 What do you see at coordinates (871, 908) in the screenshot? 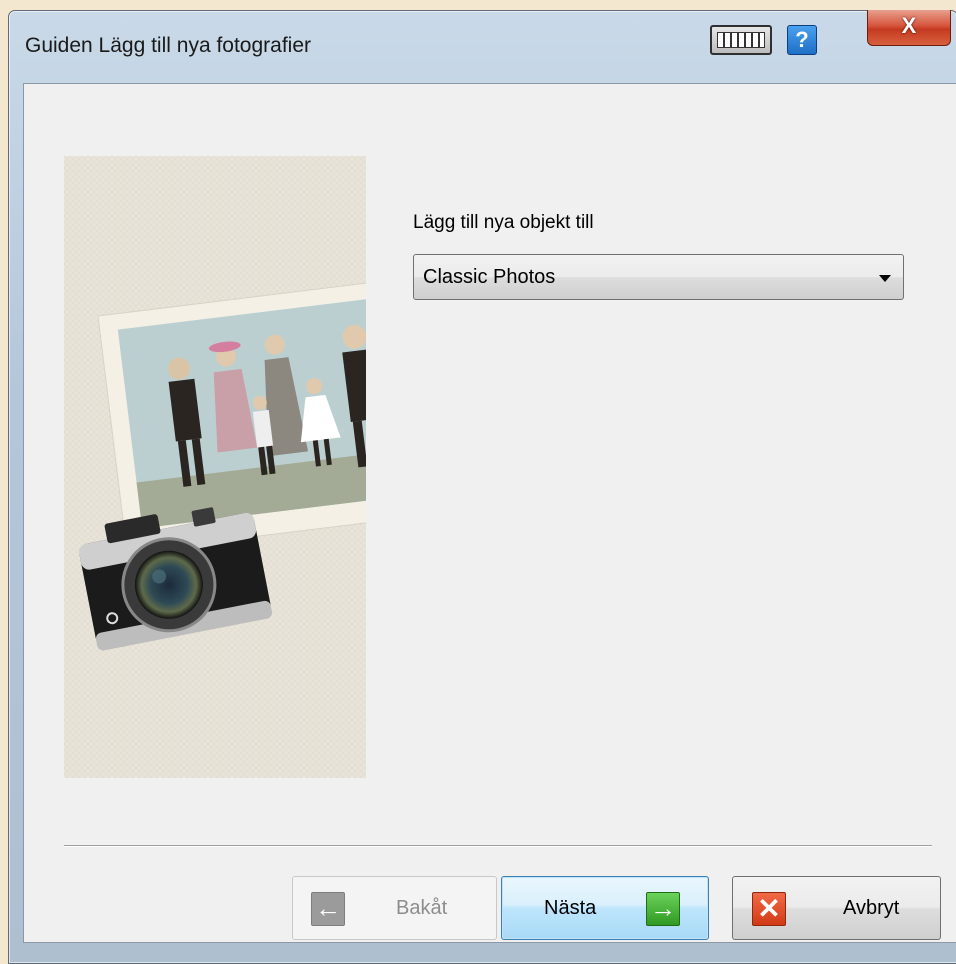
I see `cancel-button-label: Avbryt` at bounding box center [871, 908].